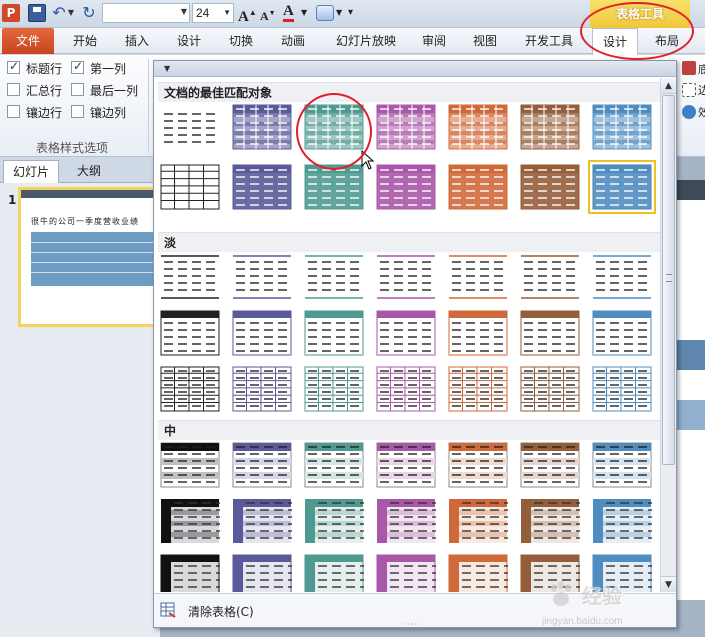 The height and width of the screenshot is (637, 705). I want to click on tab-review: 审阅, so click(434, 41).